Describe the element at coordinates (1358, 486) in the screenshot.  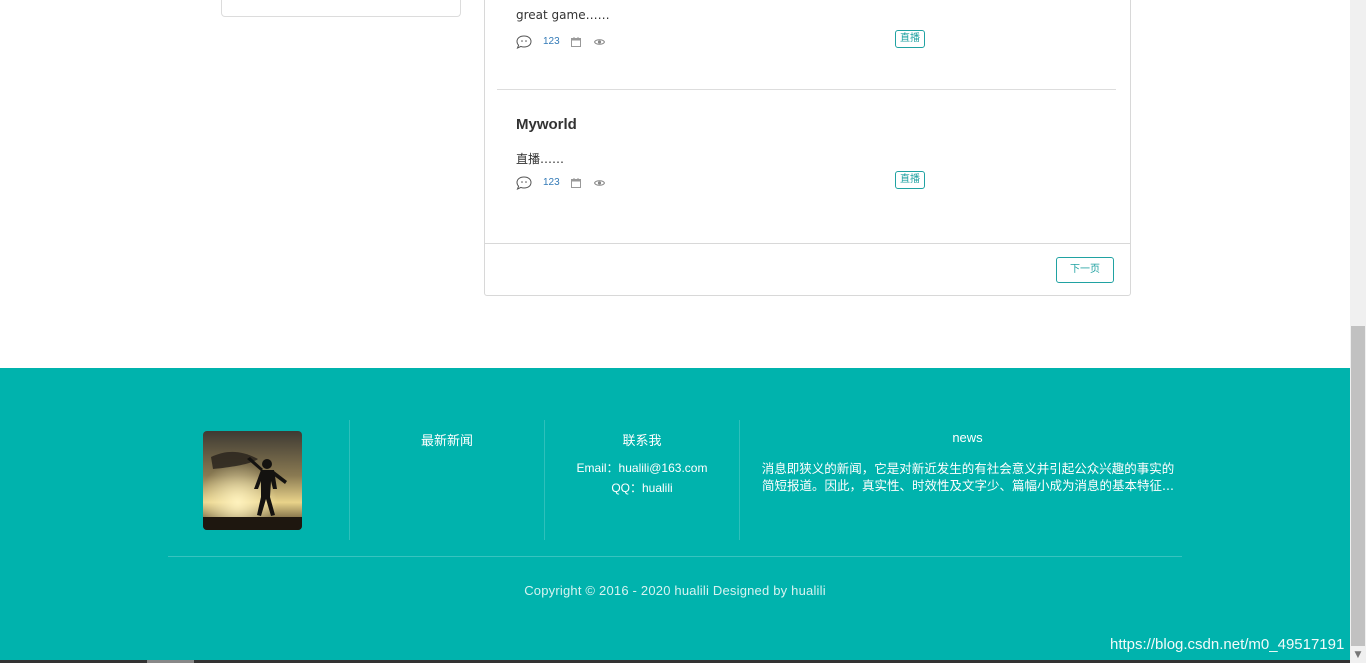
I see `scroll-thumb` at that location.